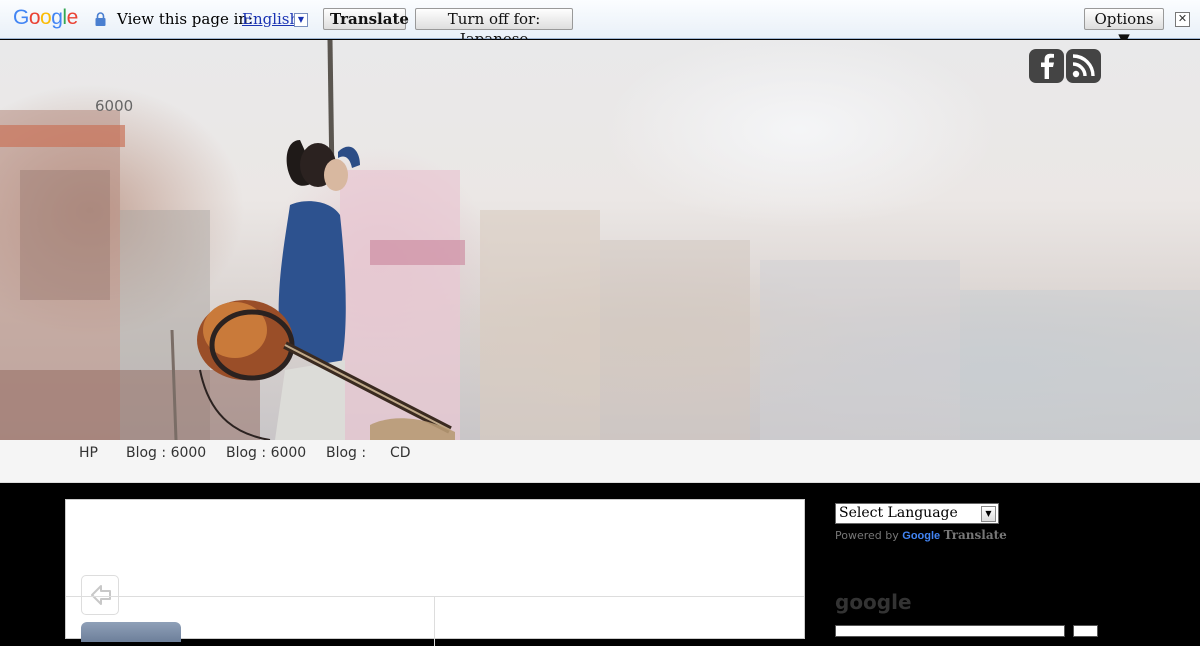 The image size is (1200, 646). Describe the element at coordinates (1046, 66) in the screenshot. I see `facebook-icon` at that location.